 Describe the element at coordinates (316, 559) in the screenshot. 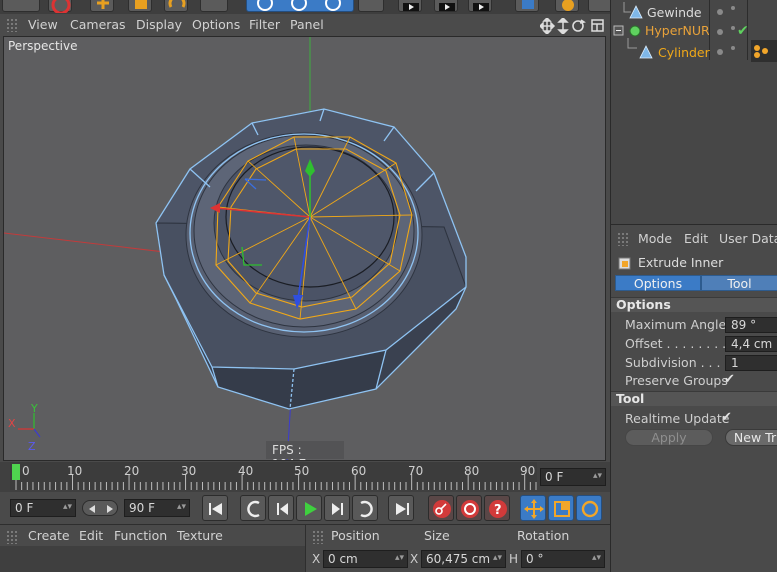

I see `coord-x-label: X` at that location.